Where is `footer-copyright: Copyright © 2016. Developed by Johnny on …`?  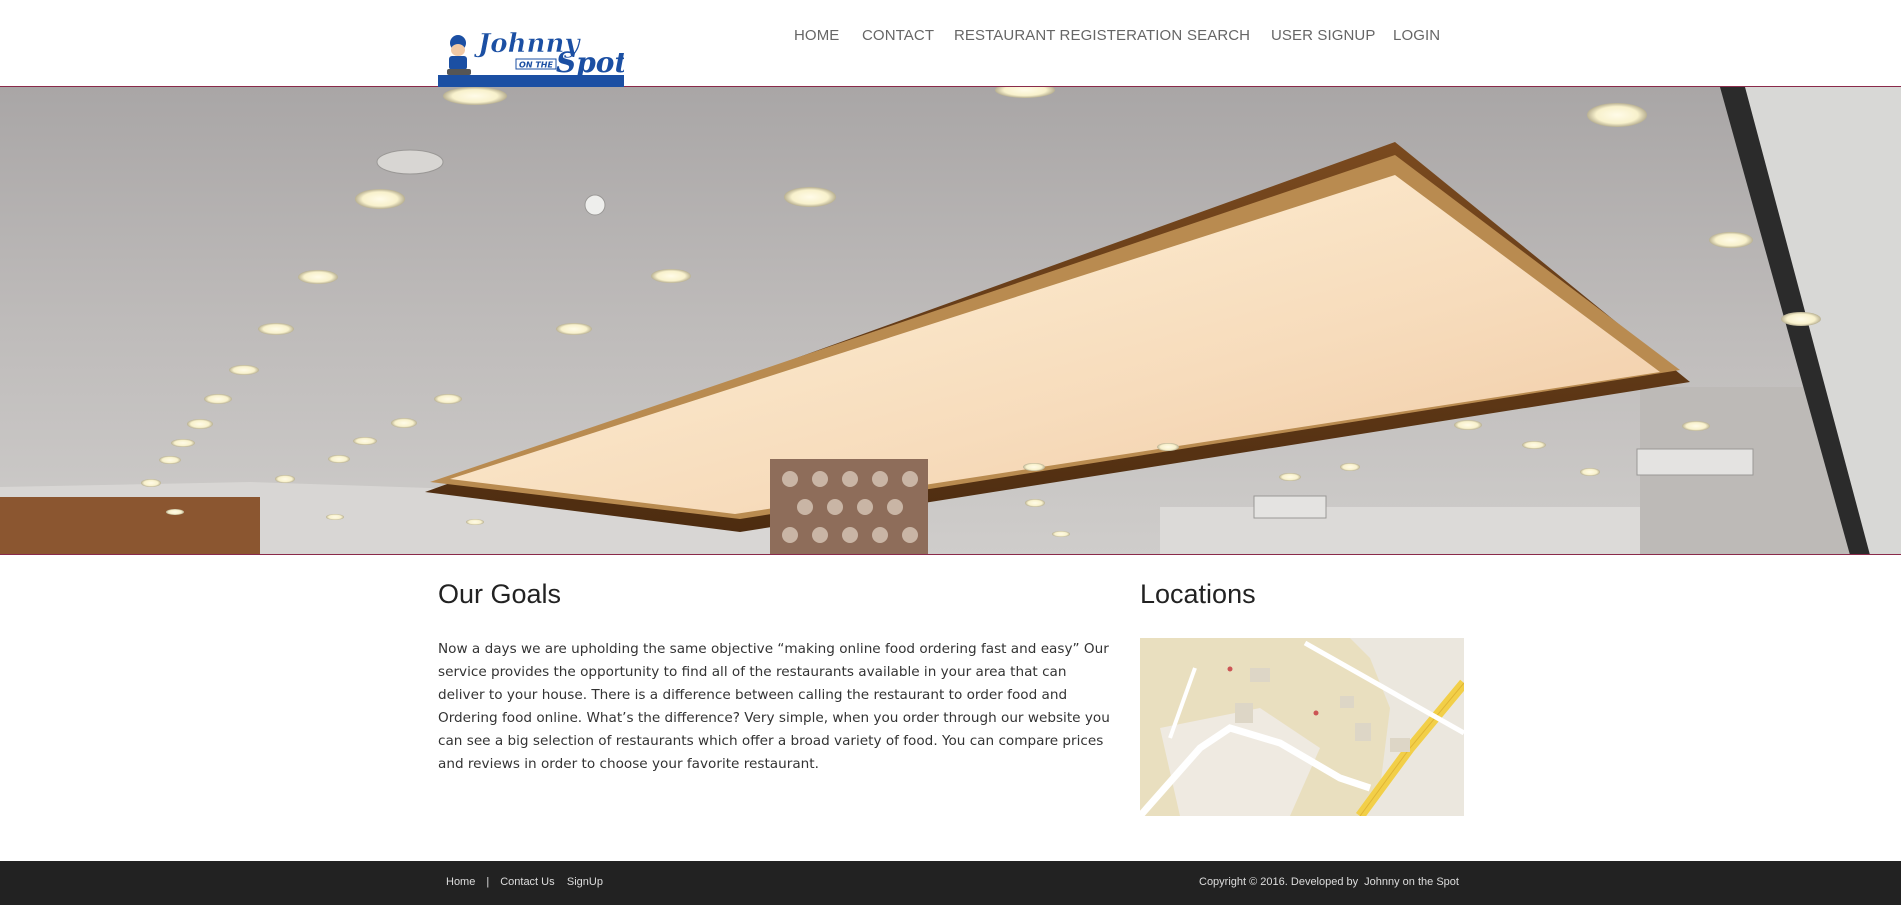
footer-copyright: Copyright © 2016. Developed by Johnny on … is located at coordinates (1329, 882).